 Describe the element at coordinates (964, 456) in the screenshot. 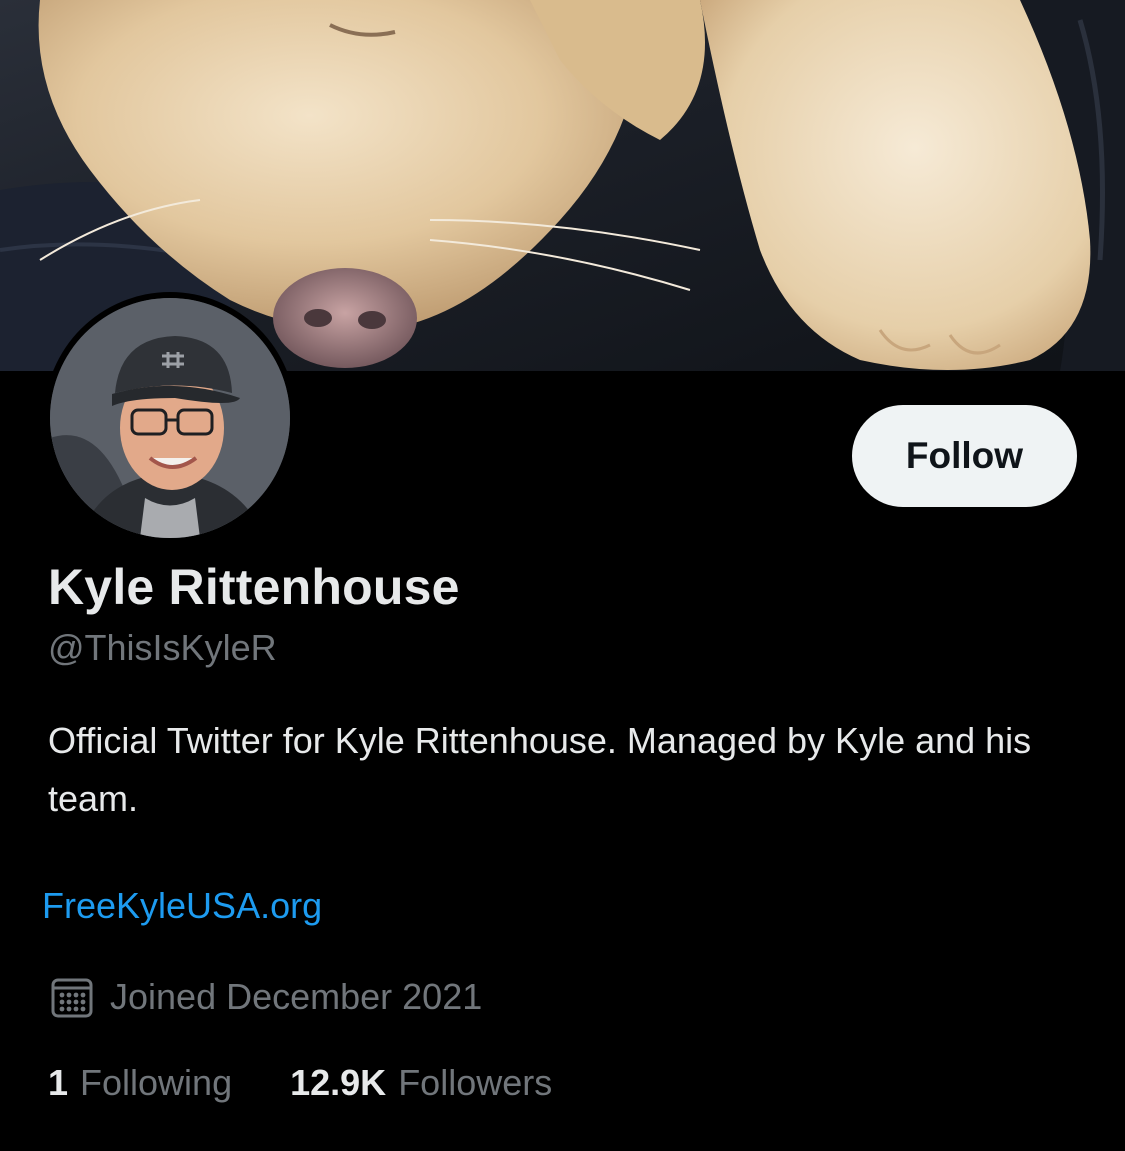

I see `follow-button: Follow` at that location.